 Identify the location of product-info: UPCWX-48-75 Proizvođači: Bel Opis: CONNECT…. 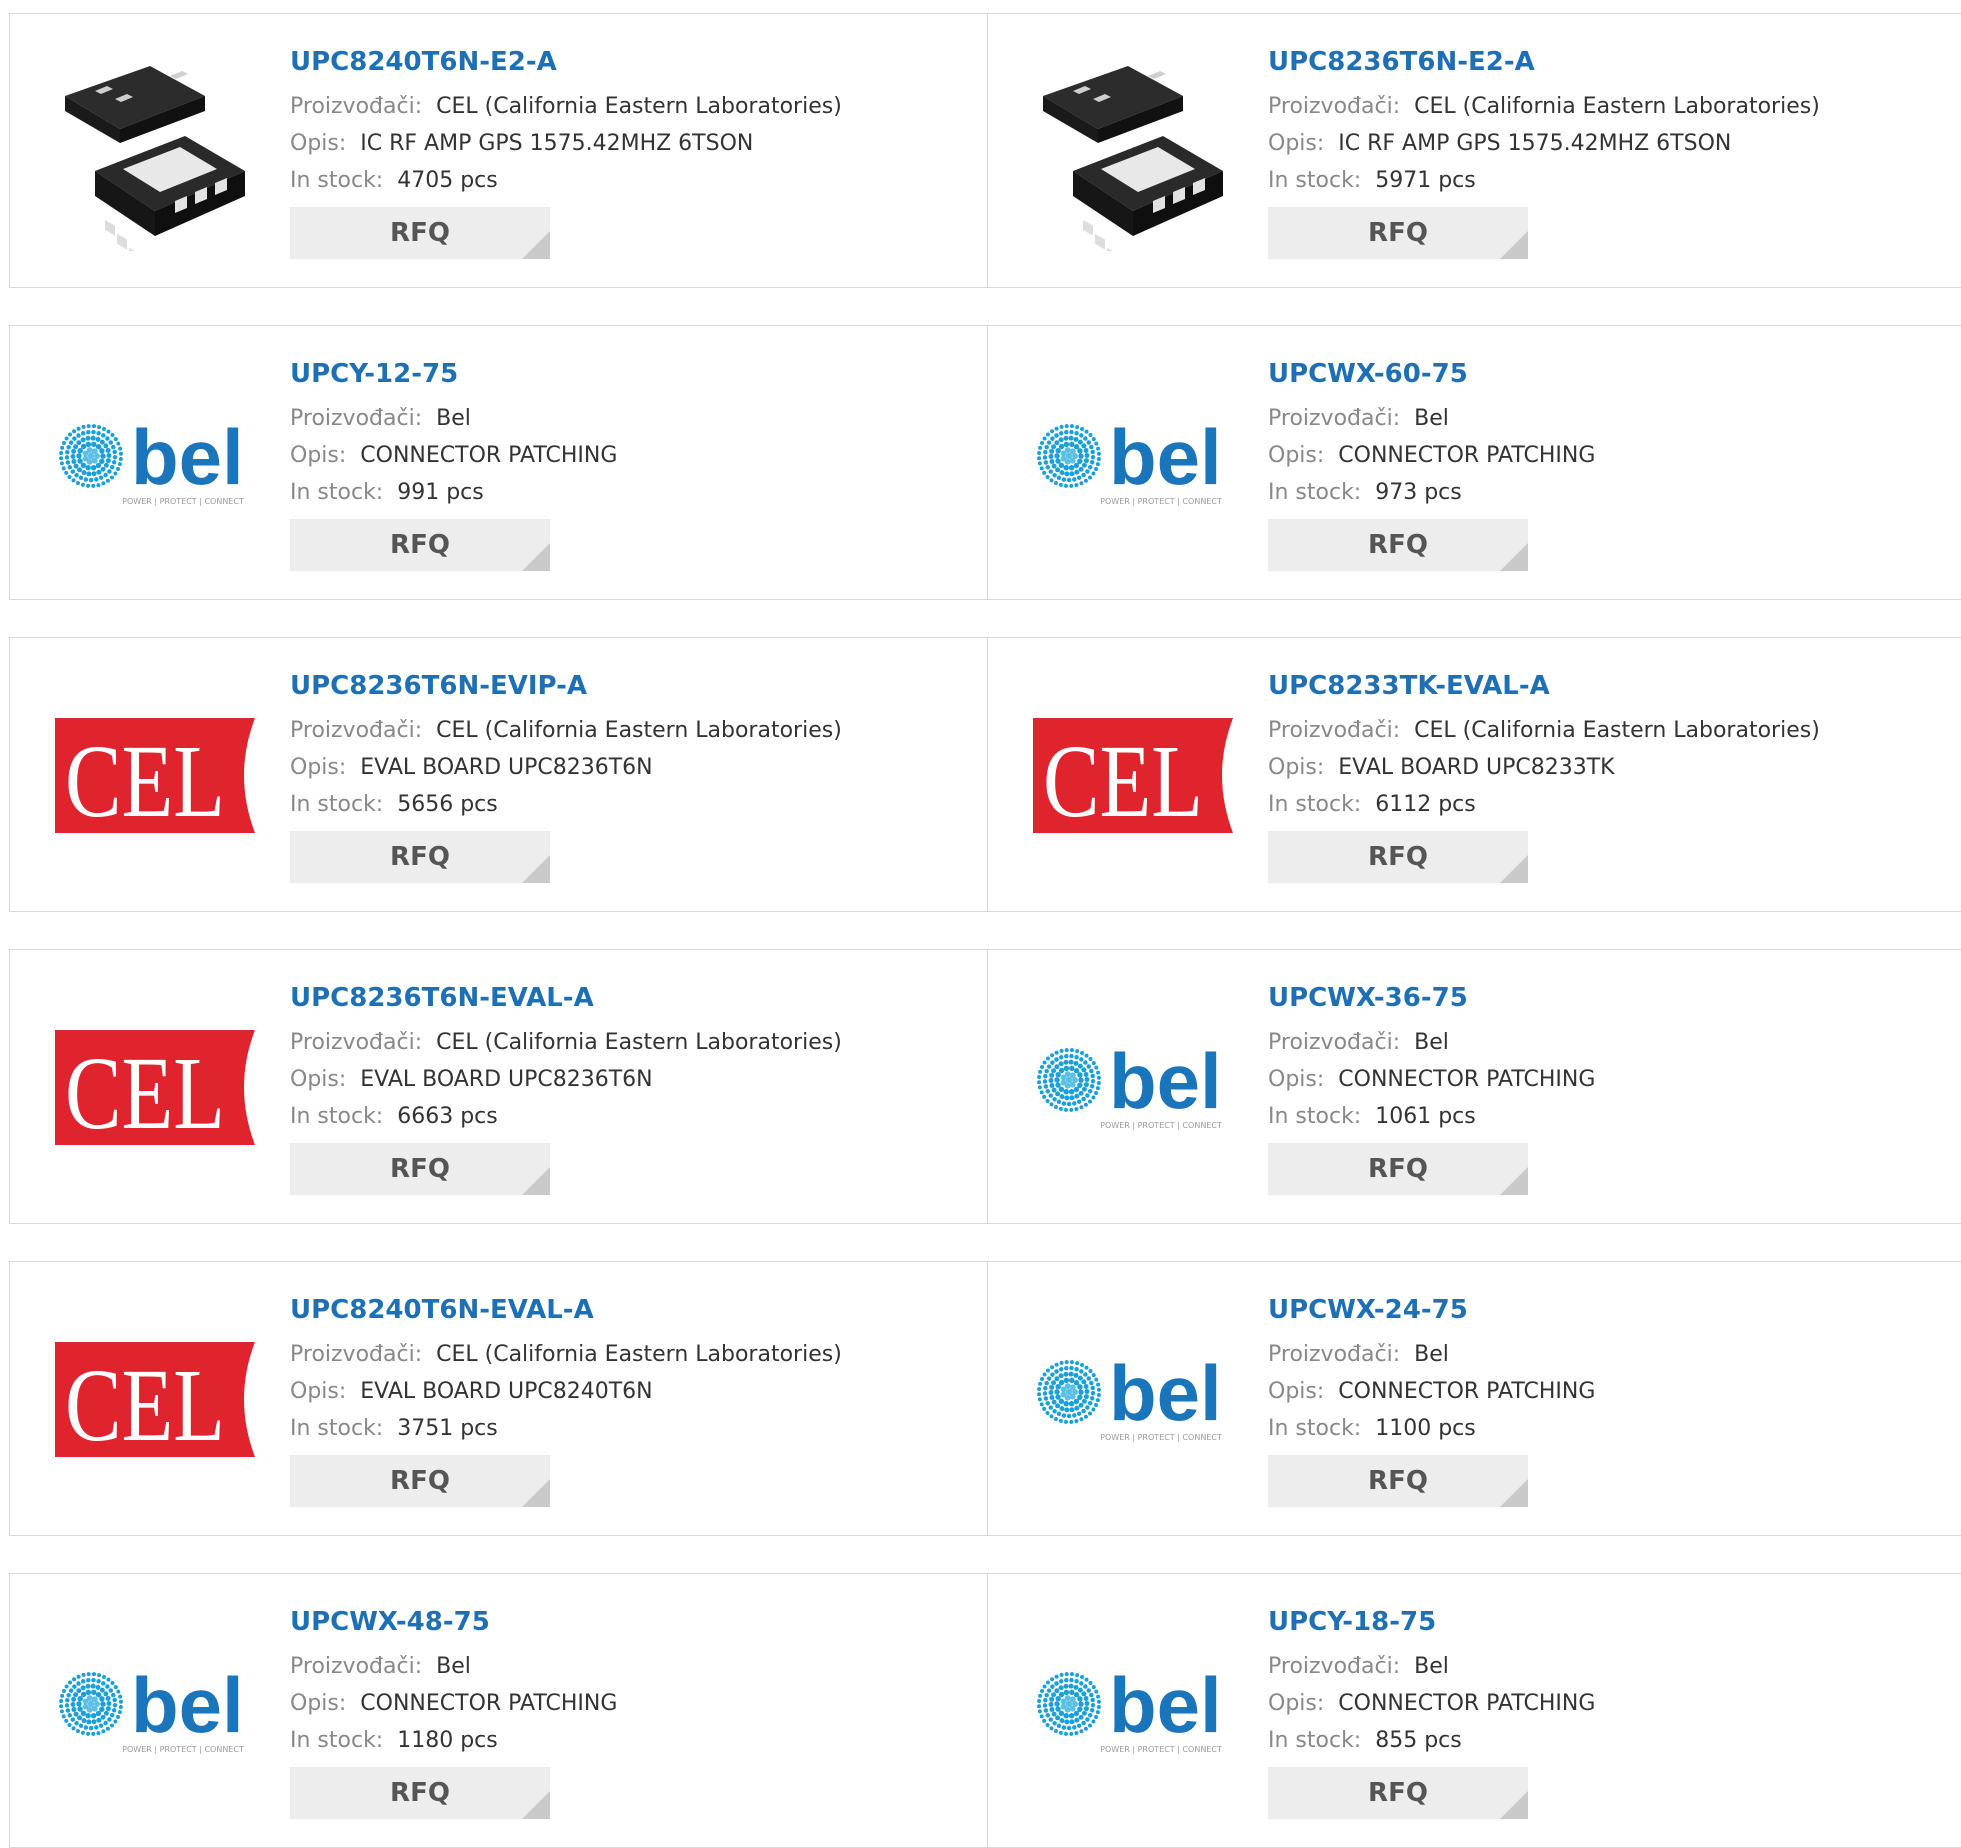
(628, 1711).